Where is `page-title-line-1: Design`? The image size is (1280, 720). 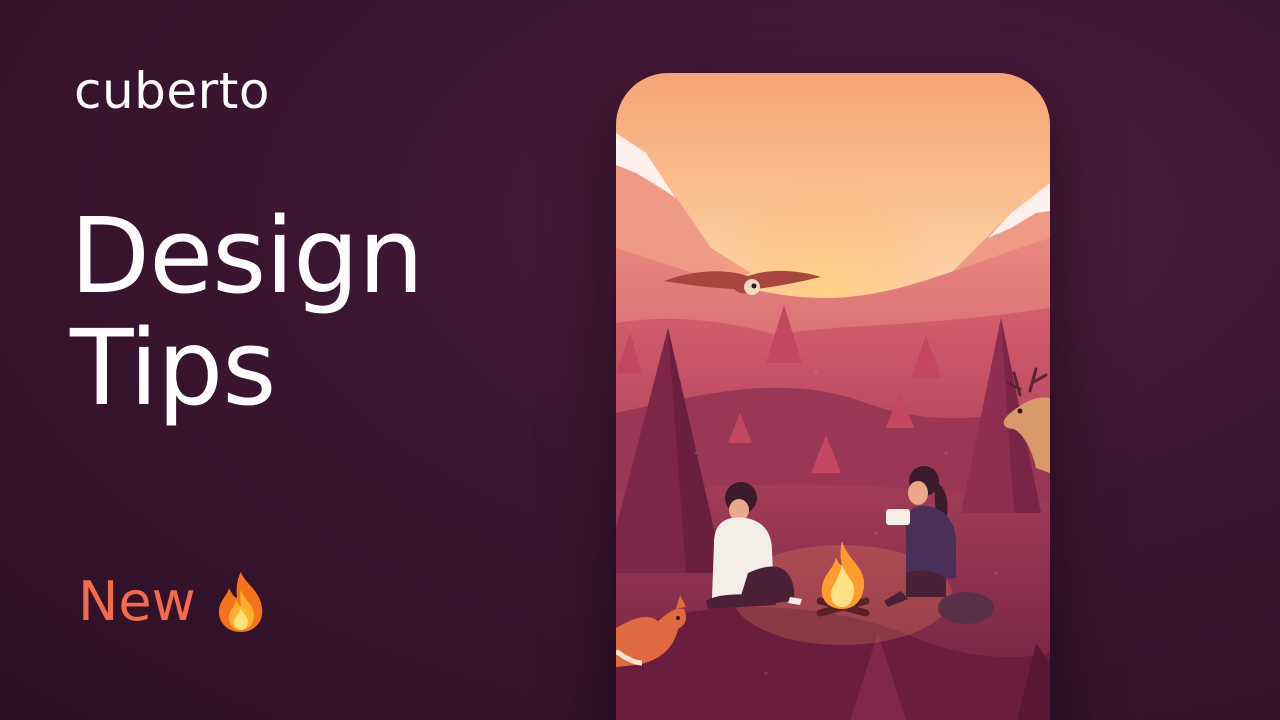 page-title-line-1: Design is located at coordinates (247, 256).